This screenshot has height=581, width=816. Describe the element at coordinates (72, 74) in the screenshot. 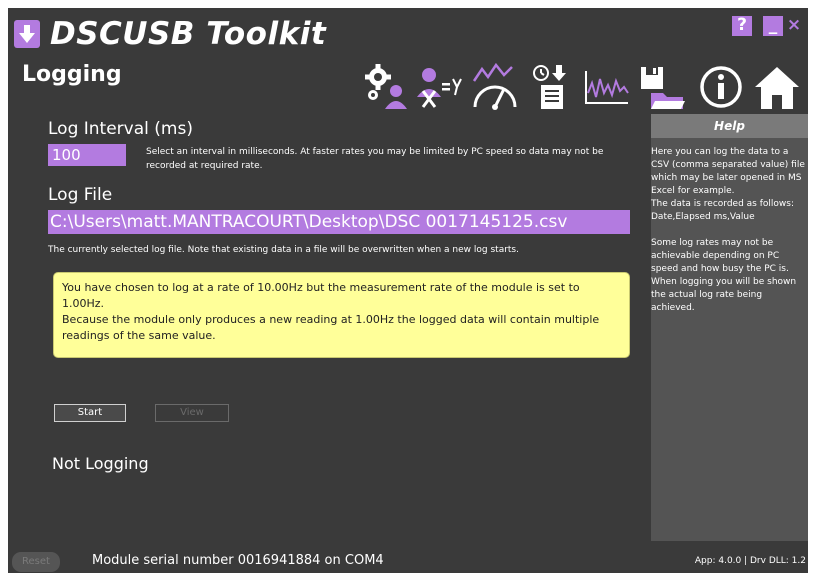

I see `page-title: Logging` at that location.